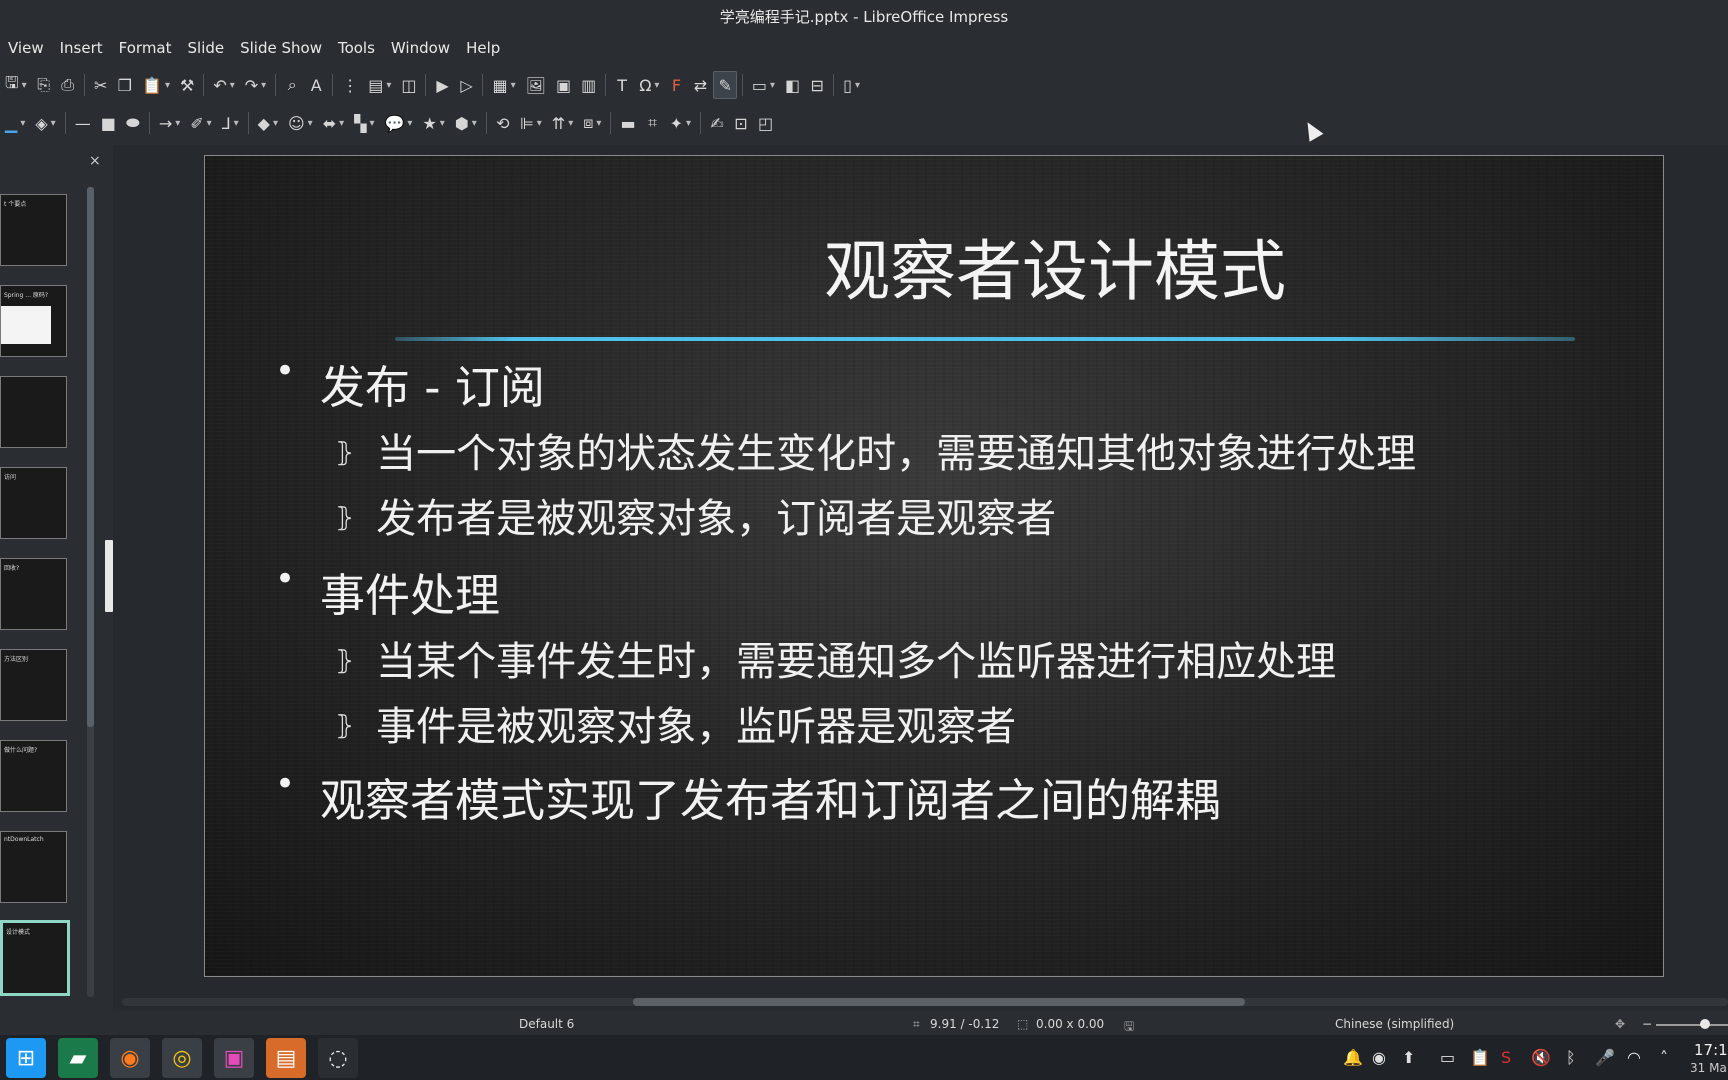 This screenshot has height=1080, width=1728. I want to click on fill-color-icon: ◈, so click(45, 123).